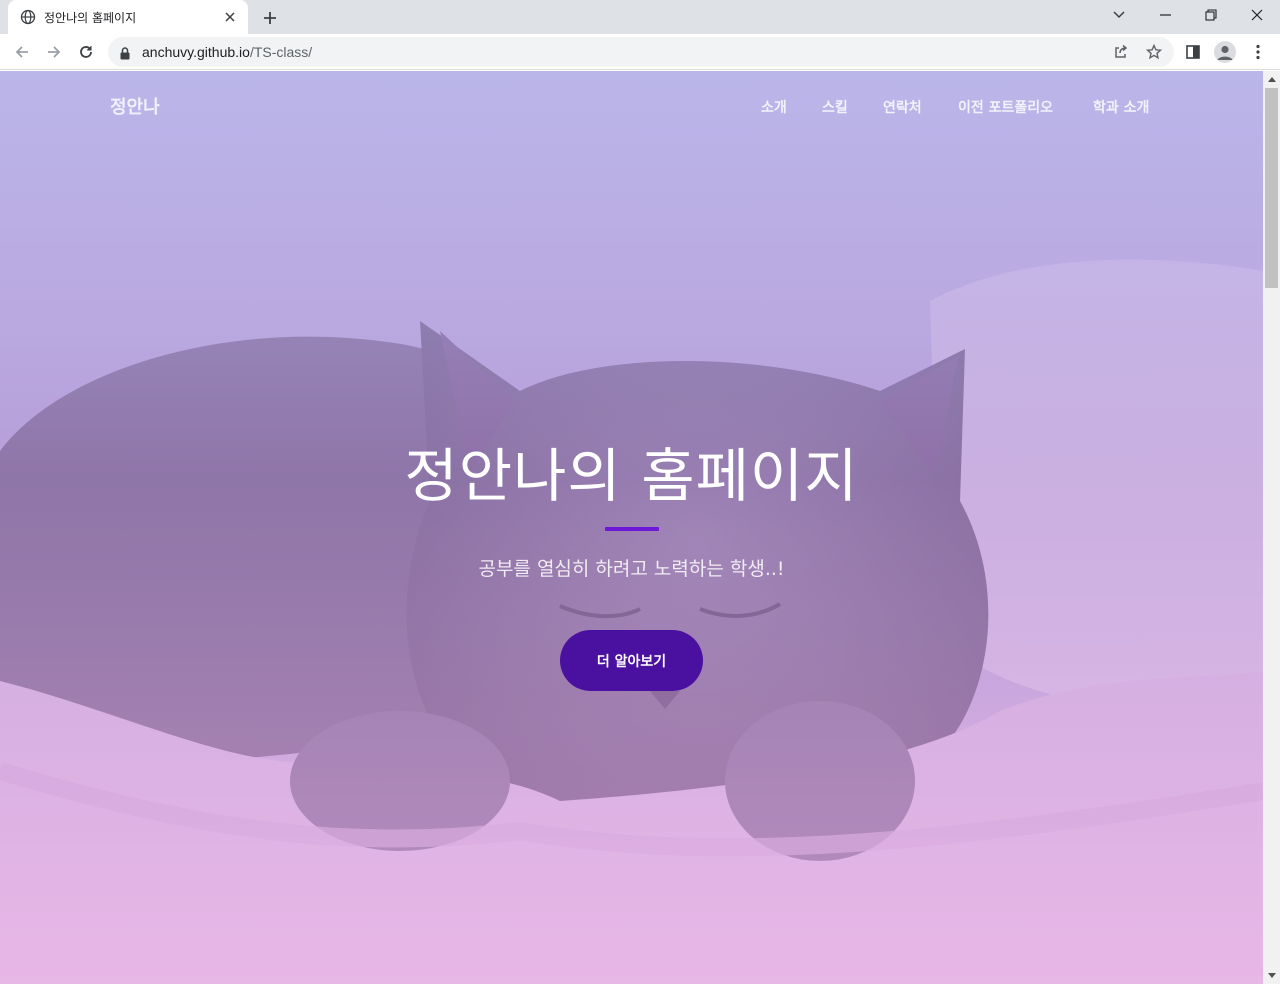  I want to click on minimize-icon, so click(1165, 15).